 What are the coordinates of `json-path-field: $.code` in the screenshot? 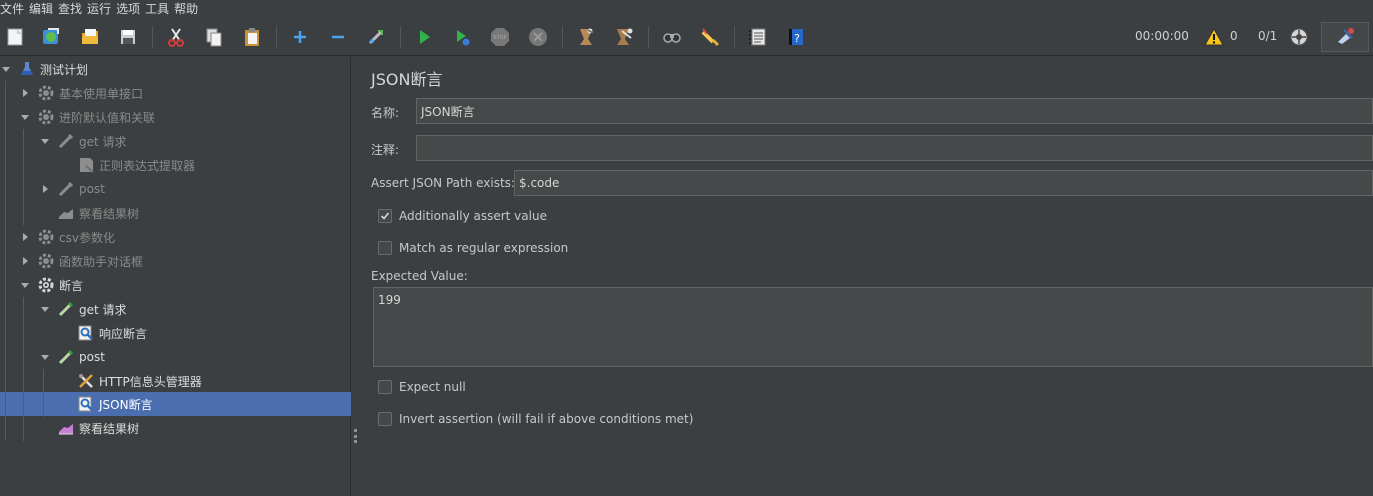 It's located at (943, 183).